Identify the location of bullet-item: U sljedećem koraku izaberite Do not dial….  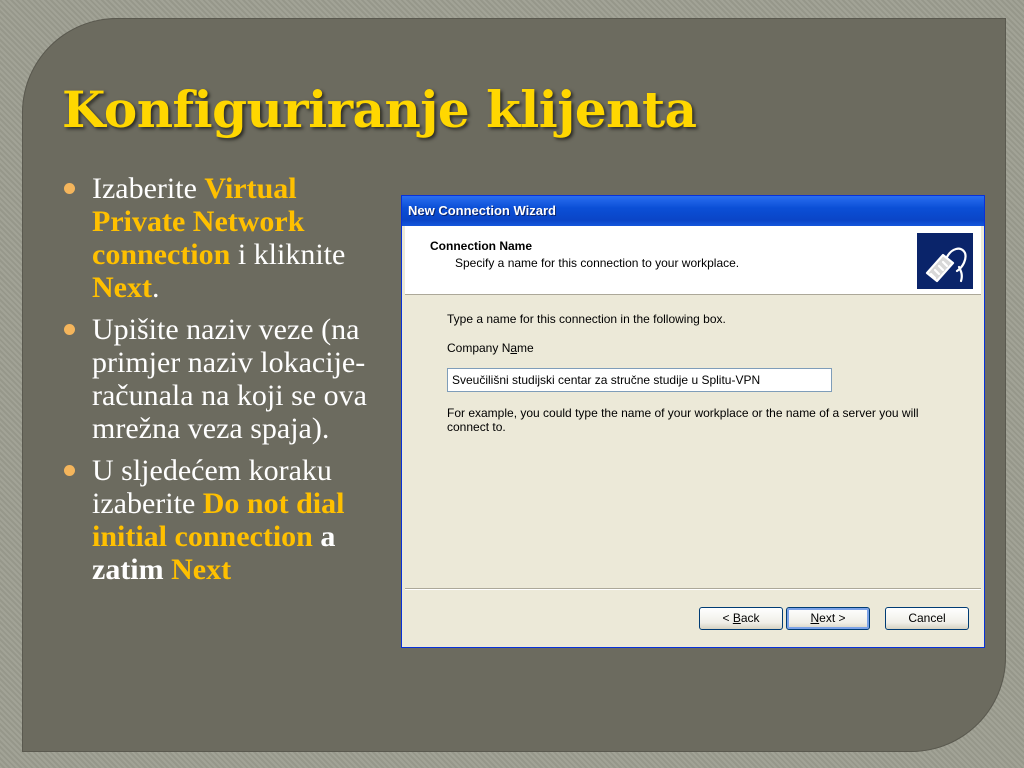
(227, 520).